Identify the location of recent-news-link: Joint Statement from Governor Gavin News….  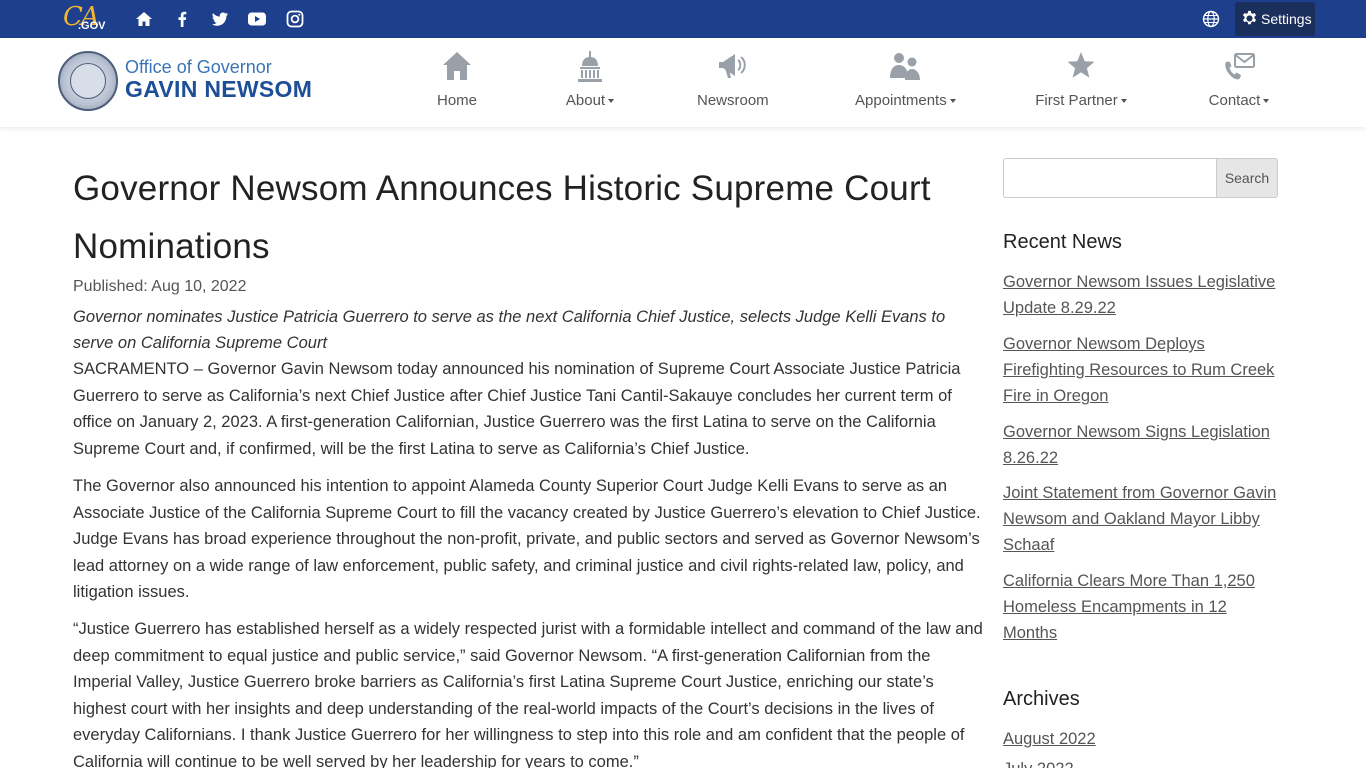
(1143, 519).